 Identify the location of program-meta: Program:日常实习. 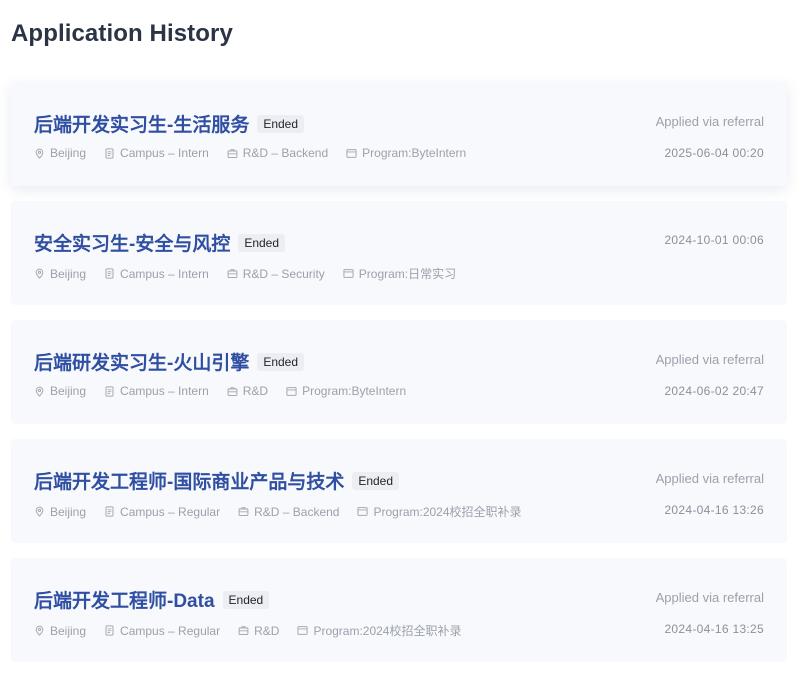
(399, 273).